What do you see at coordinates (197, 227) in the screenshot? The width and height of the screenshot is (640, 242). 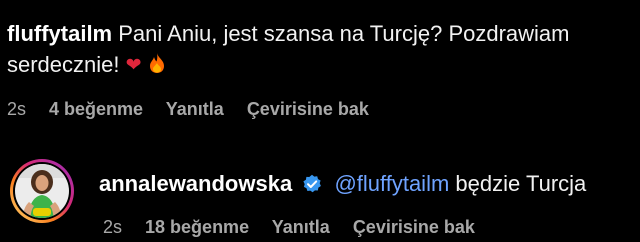 I see `likes-count-button: 18 beğenme` at bounding box center [197, 227].